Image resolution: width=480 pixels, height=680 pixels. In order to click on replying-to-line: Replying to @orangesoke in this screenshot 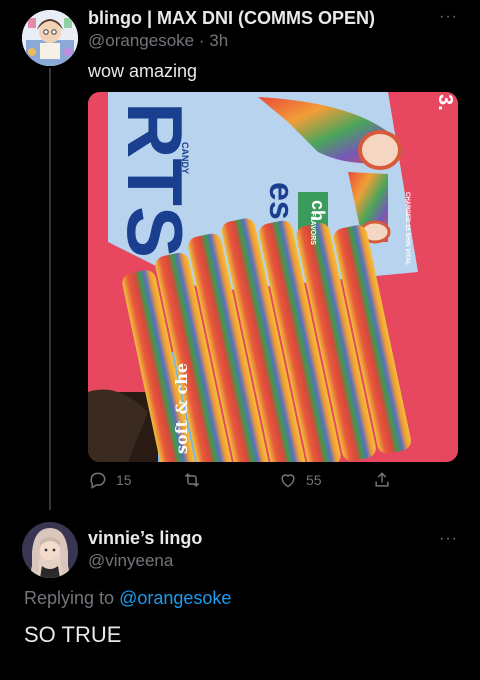, I will do `click(127, 598)`.